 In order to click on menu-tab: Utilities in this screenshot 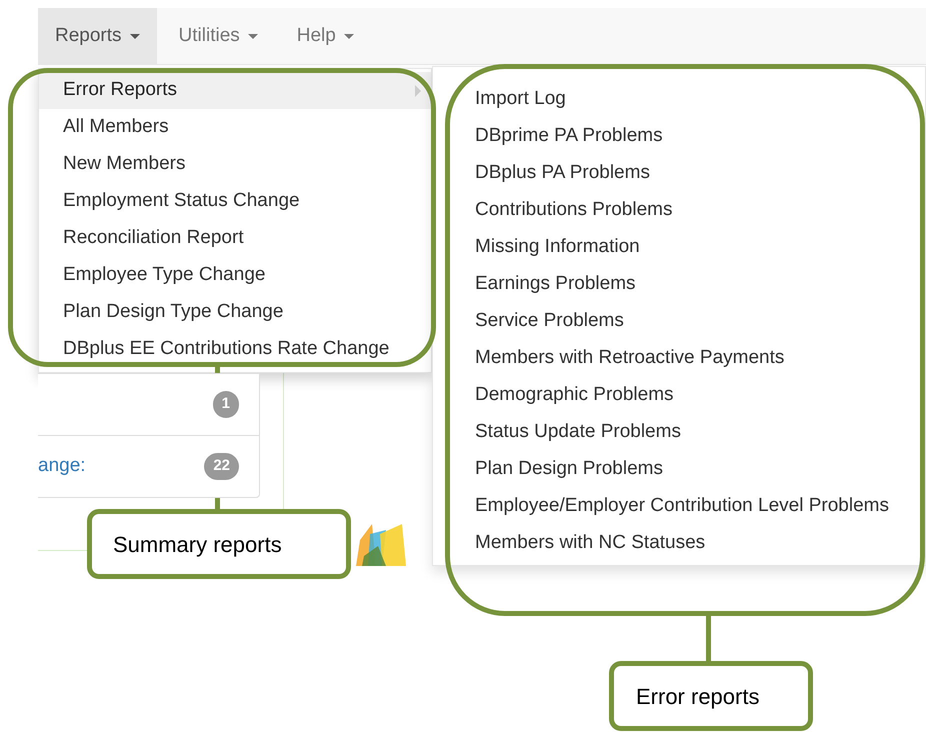, I will do `click(218, 36)`.